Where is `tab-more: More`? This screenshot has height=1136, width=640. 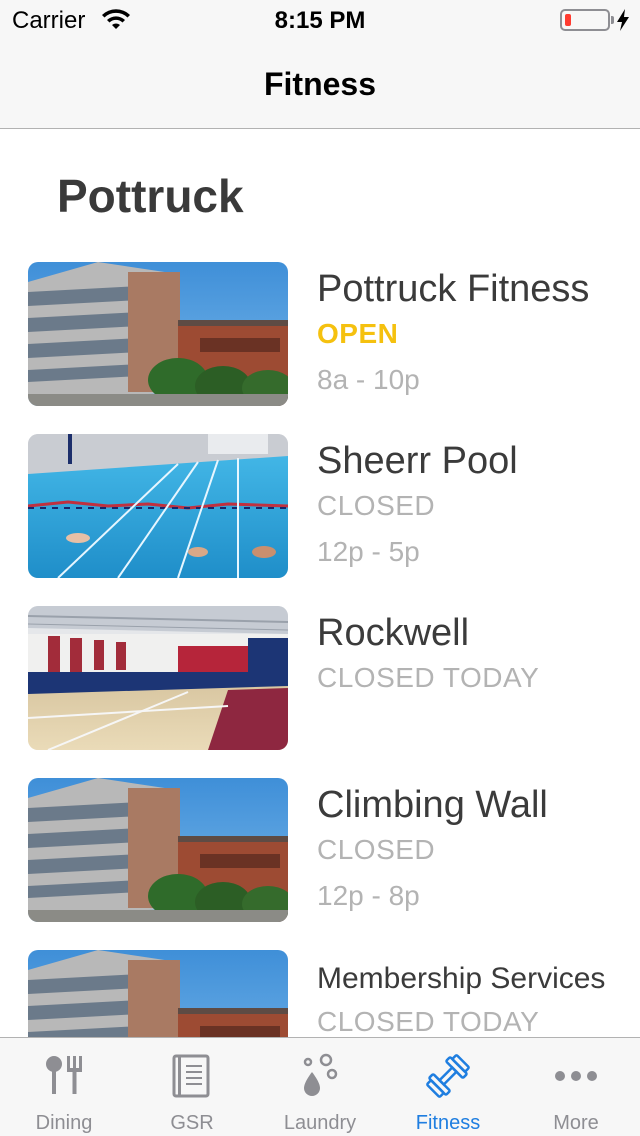 tab-more: More is located at coordinates (576, 1087).